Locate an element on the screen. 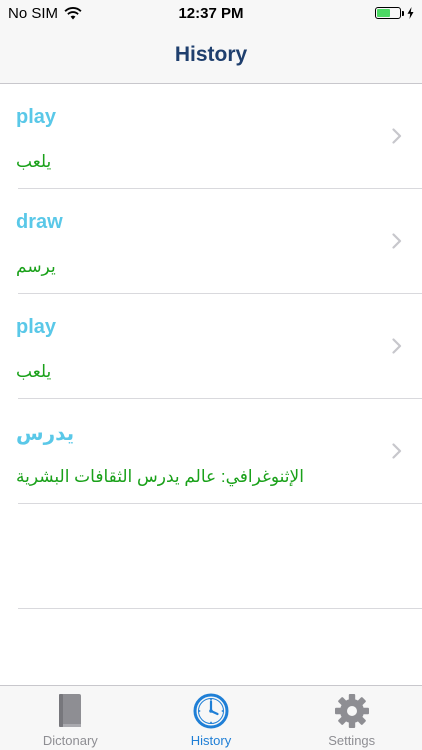 The height and width of the screenshot is (750, 422). battery-icon is located at coordinates (388, 13).